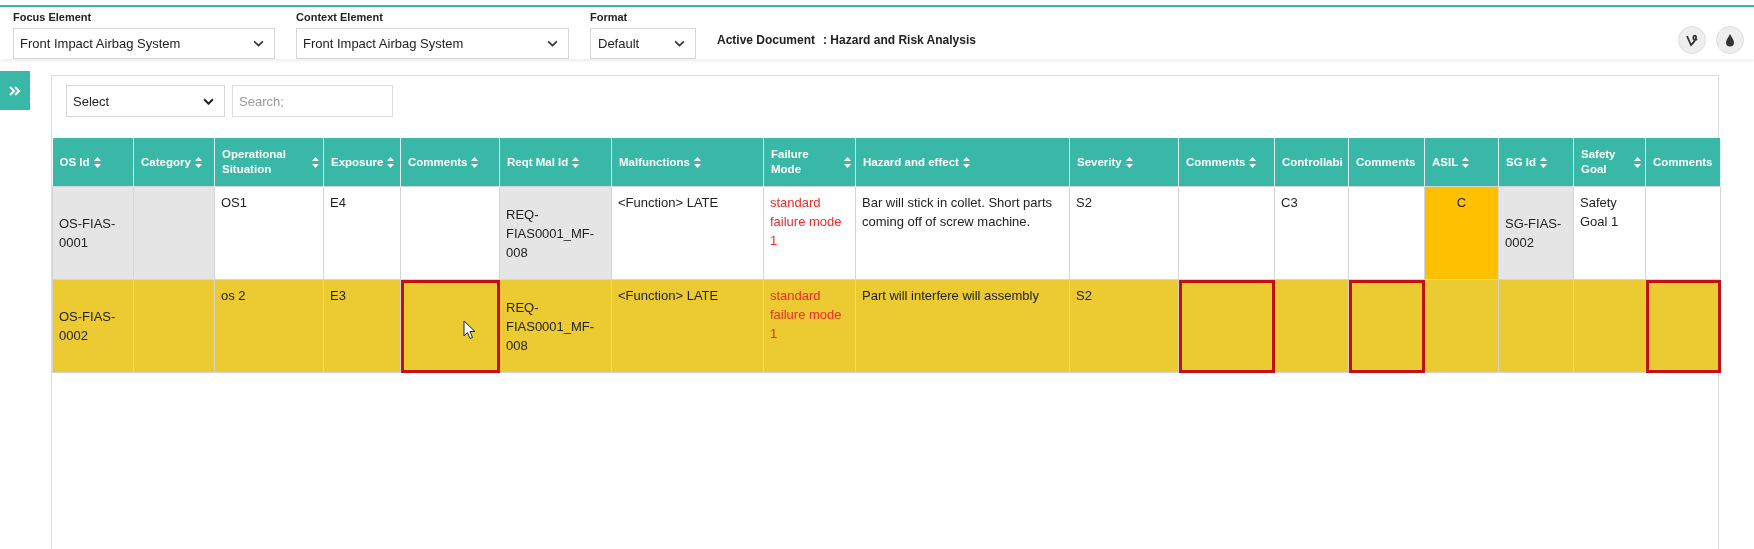  I want to click on format-select: Default, so click(643, 43).